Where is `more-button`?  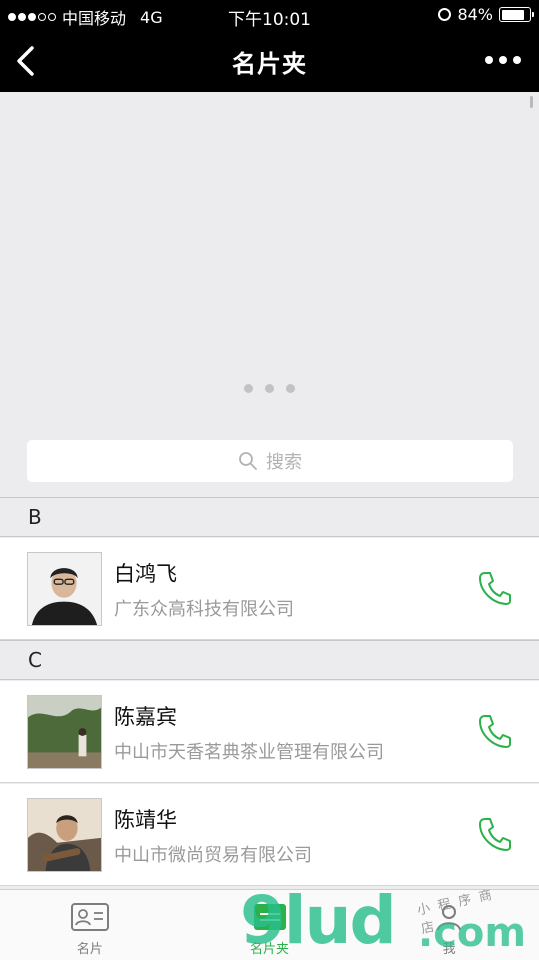 more-button is located at coordinates (503, 60).